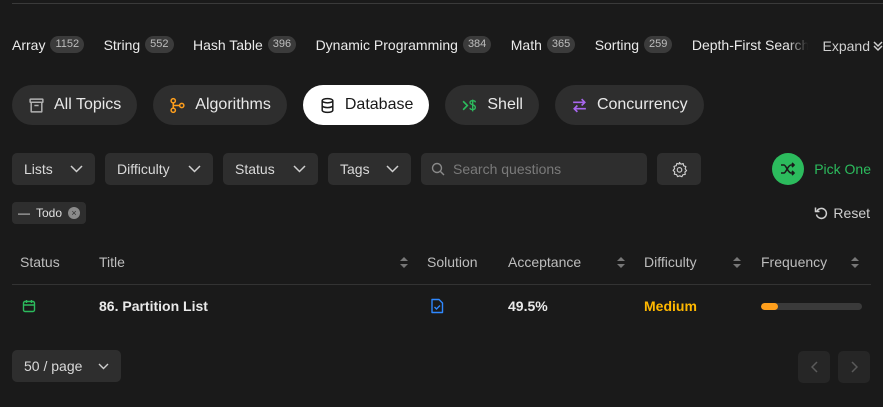  Describe the element at coordinates (469, 105) in the screenshot. I see `shell-icon` at that location.